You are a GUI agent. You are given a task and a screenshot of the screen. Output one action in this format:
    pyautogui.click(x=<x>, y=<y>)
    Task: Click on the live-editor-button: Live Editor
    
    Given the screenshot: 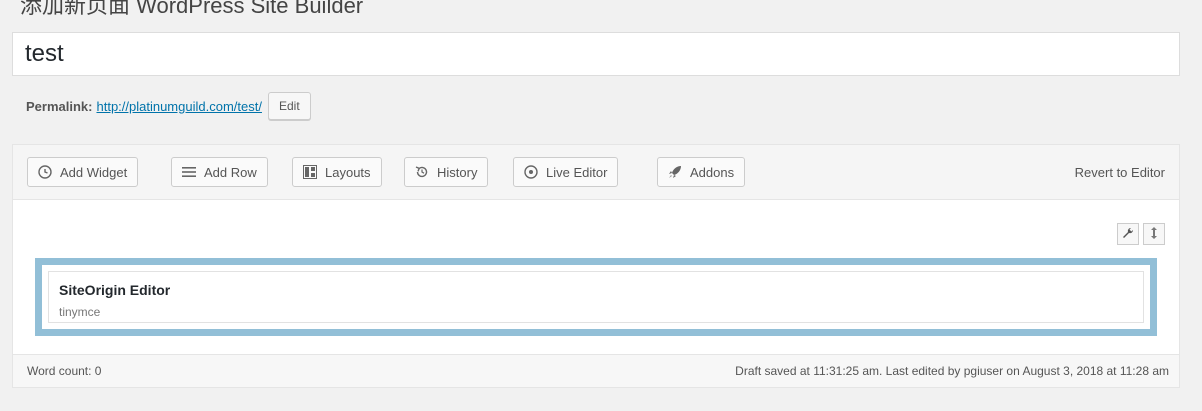 What is the action you would take?
    pyautogui.click(x=566, y=172)
    